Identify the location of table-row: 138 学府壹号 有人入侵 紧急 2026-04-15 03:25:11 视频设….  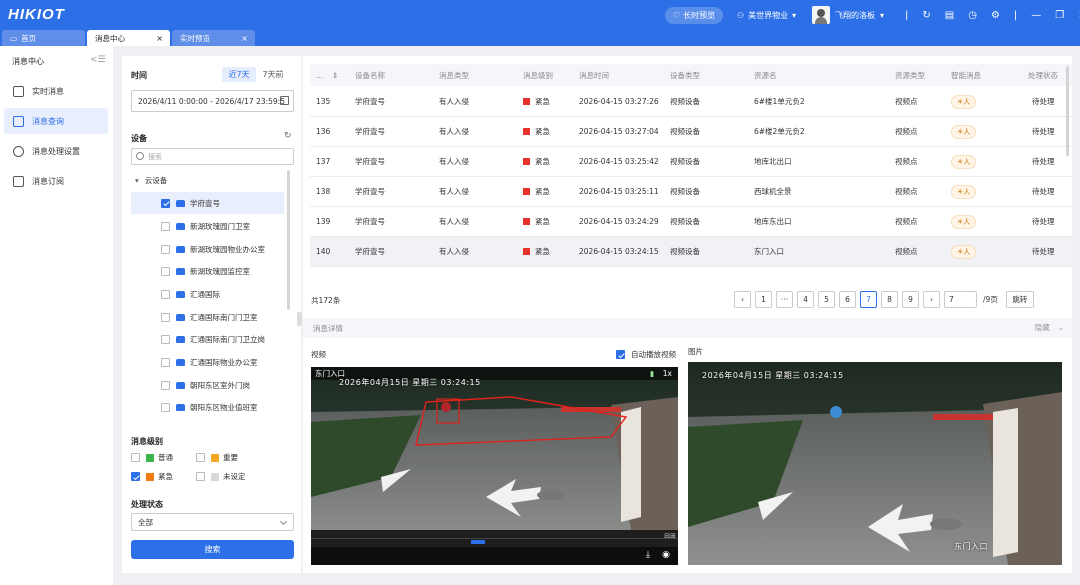
(691, 192).